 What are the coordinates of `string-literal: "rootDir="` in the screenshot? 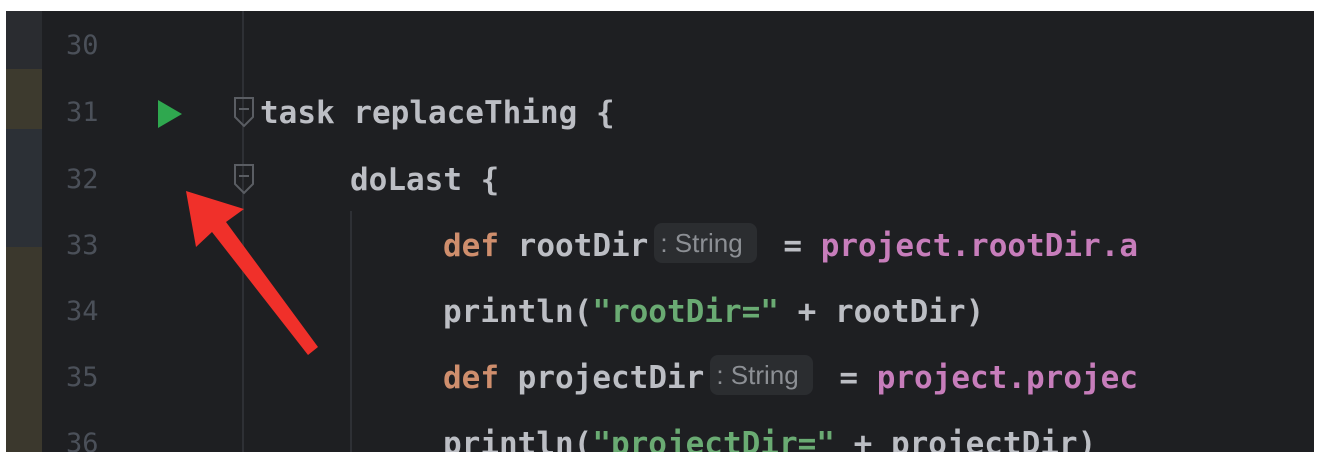 It's located at (685, 312).